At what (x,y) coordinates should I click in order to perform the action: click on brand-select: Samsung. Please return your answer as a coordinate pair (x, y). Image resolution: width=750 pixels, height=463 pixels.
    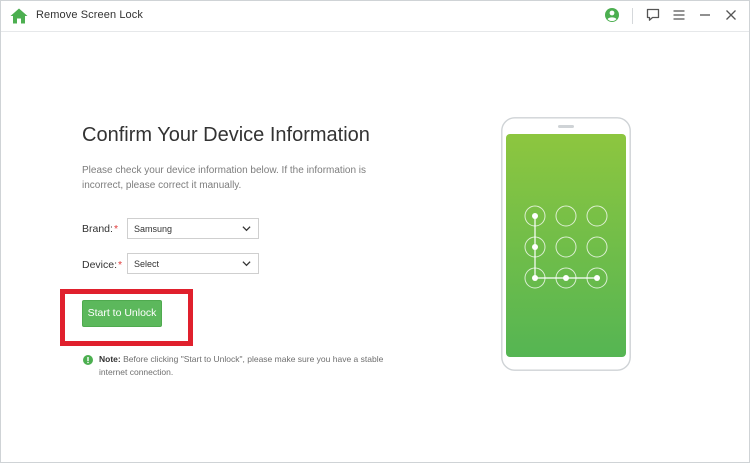
    Looking at the image, I should click on (193, 228).